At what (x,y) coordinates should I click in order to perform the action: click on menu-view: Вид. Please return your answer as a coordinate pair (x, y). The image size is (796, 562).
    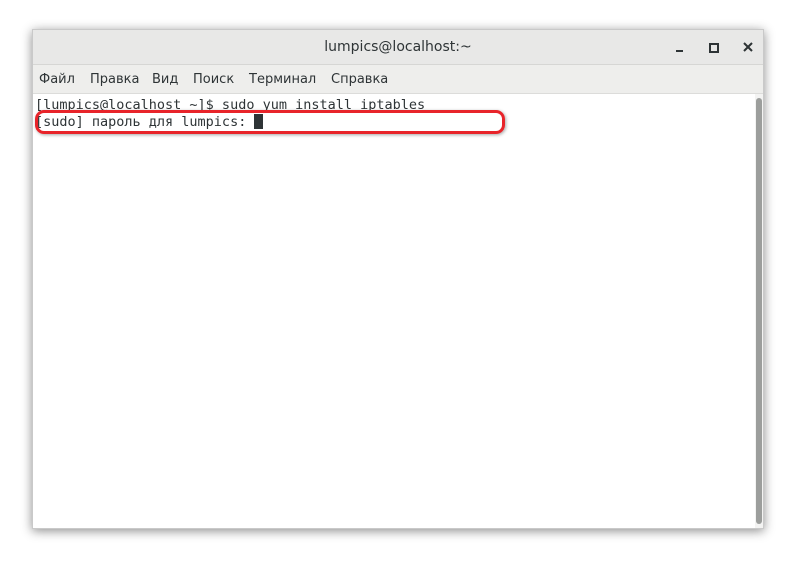
    Looking at the image, I should click on (165, 79).